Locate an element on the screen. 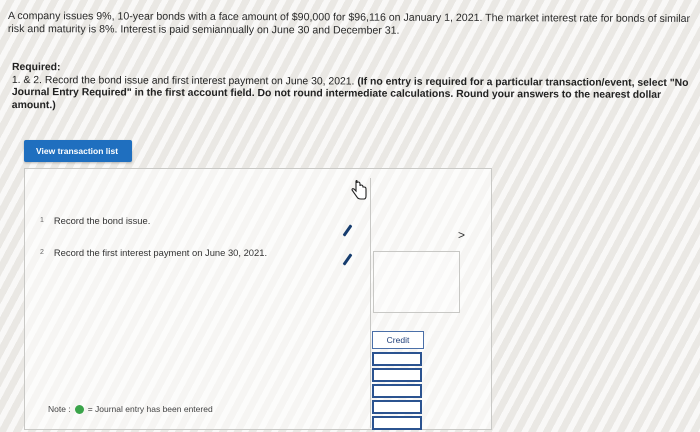 This screenshot has width=700, height=432. credit-column-header: Credit is located at coordinates (398, 340).